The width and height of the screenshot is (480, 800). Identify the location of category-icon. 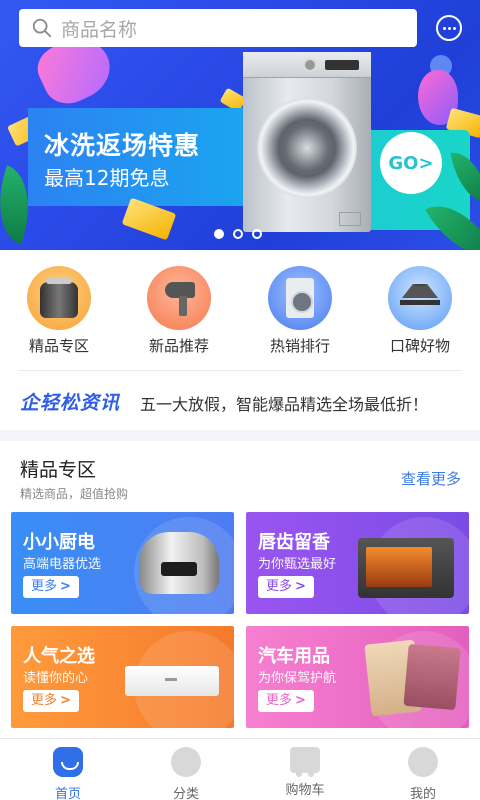
(186, 762).